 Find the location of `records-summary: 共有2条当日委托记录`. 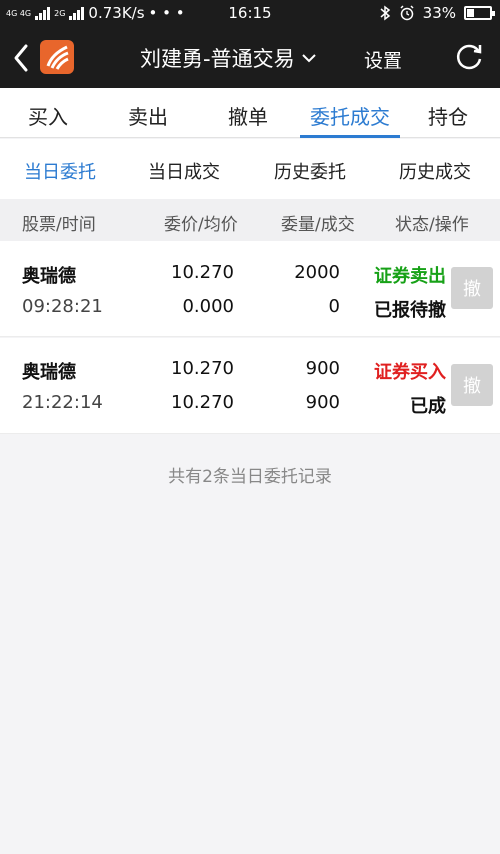

records-summary: 共有2条当日委托记录 is located at coordinates (250, 477).